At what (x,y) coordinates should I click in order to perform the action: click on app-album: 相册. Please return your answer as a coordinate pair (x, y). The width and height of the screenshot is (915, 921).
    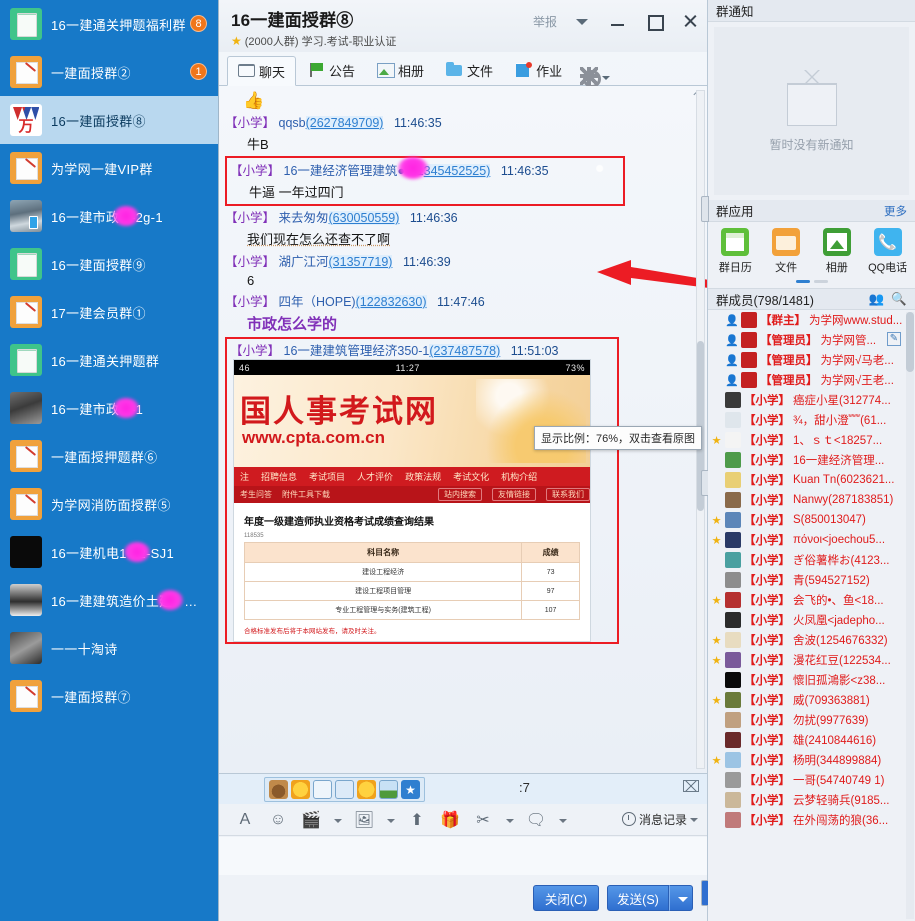
    Looking at the image, I should click on (837, 251).